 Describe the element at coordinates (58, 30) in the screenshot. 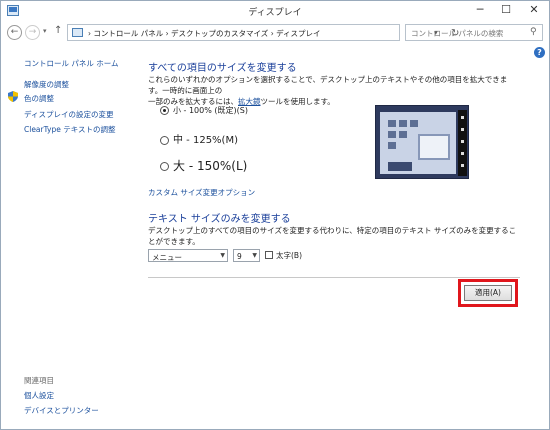

I see `up-button: ↑` at that location.